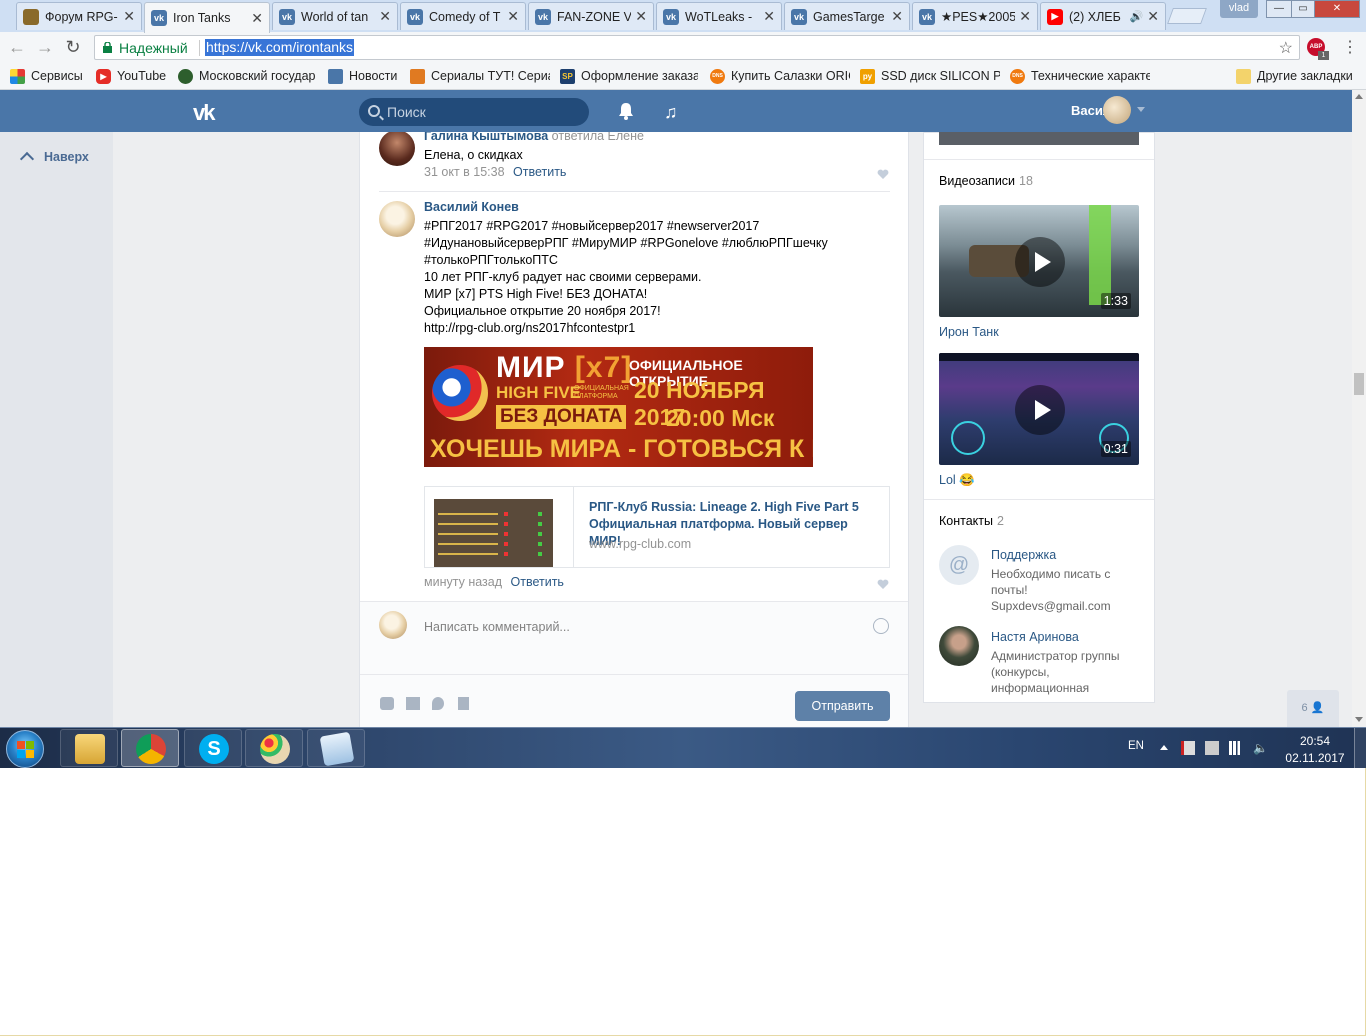 The width and height of the screenshot is (1366, 1036). I want to click on contacts-header: Контакты 2, so click(971, 521).